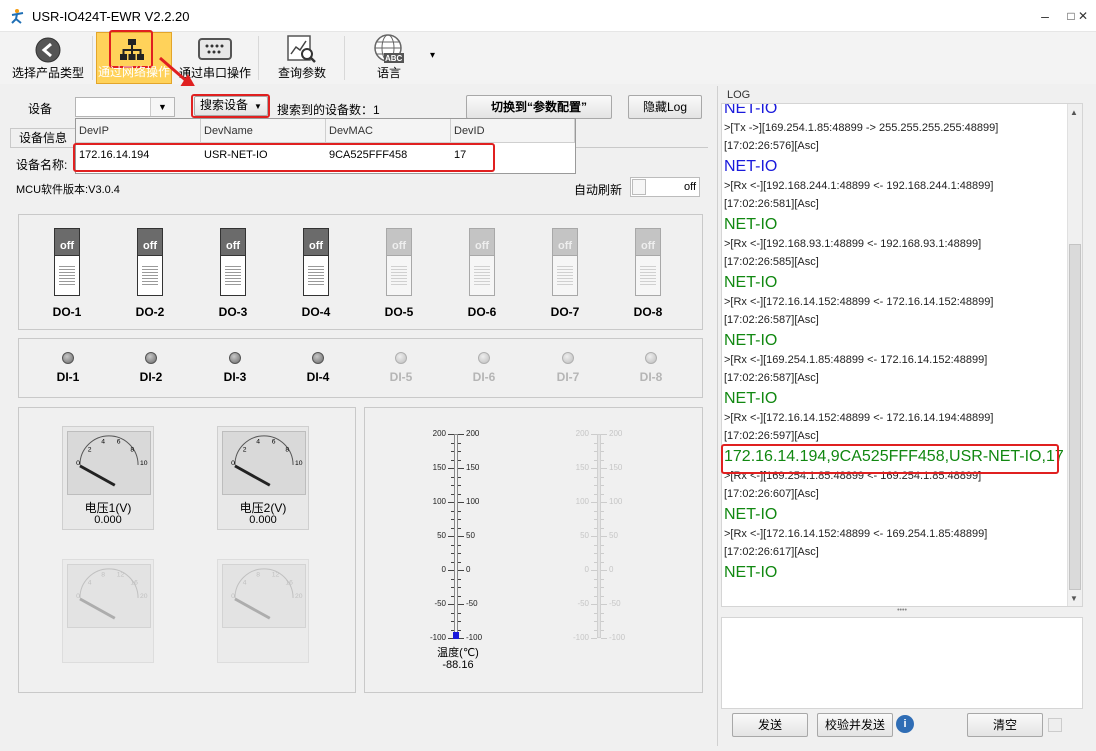 The width and height of the screenshot is (1096, 751). I want to click on info-icon: i, so click(905, 724).